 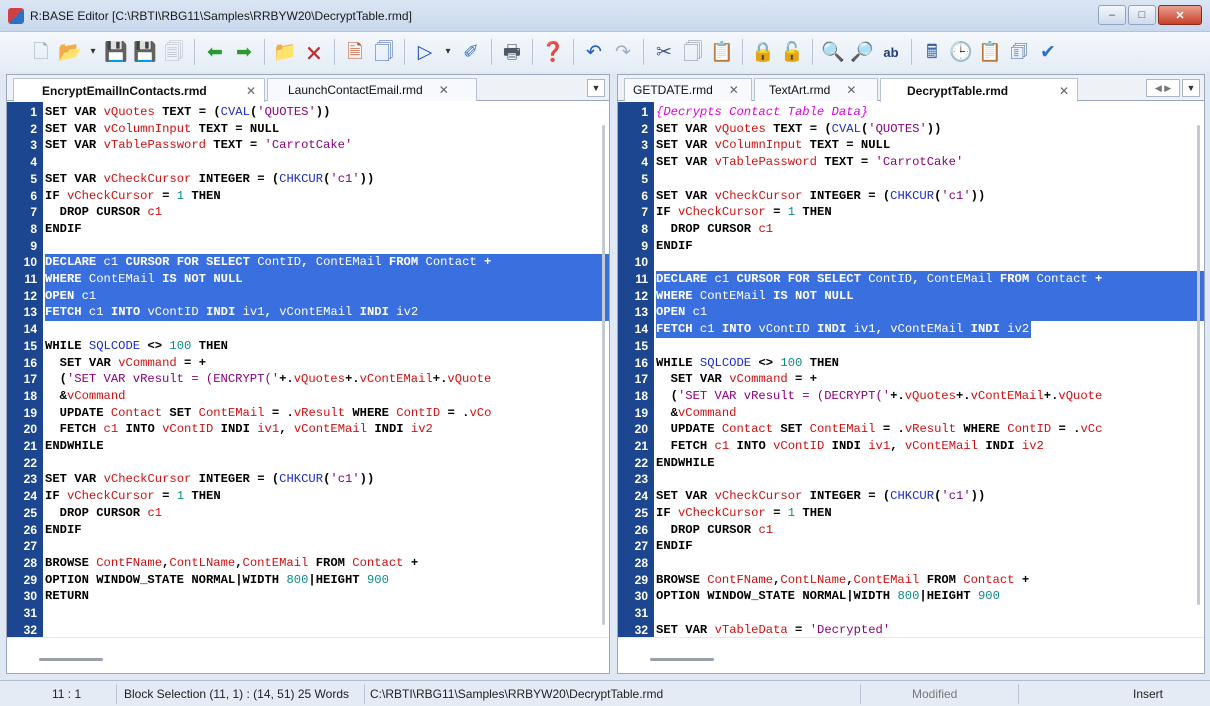 What do you see at coordinates (448, 52) in the screenshot?
I see `dropdown-icon: ▾` at bounding box center [448, 52].